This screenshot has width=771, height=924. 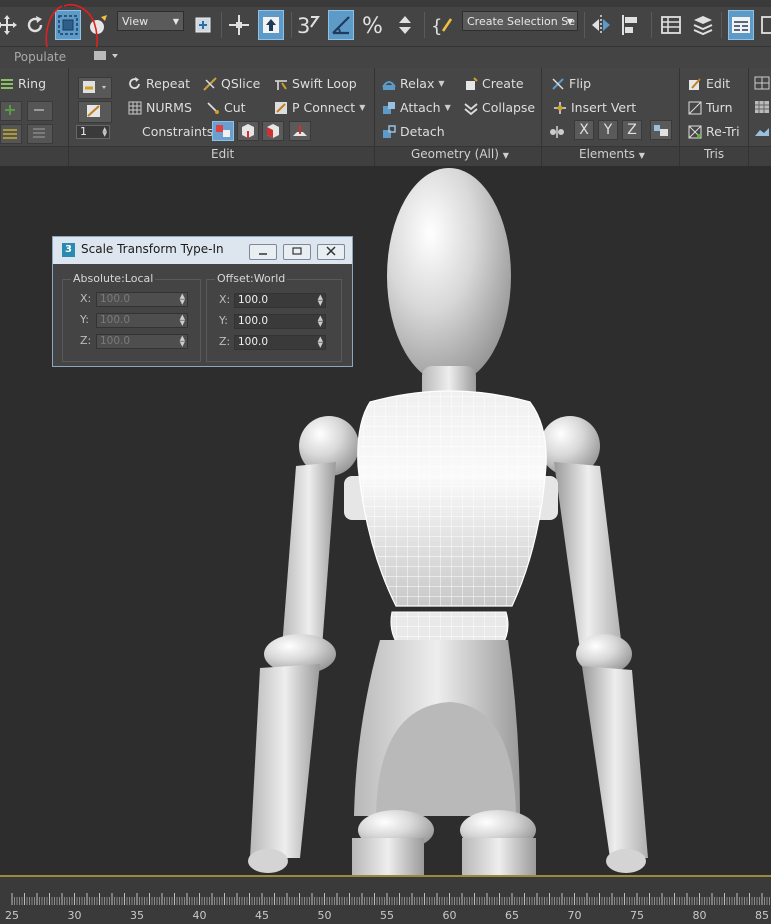 What do you see at coordinates (10, 25) in the screenshot?
I see `move-icon` at bounding box center [10, 25].